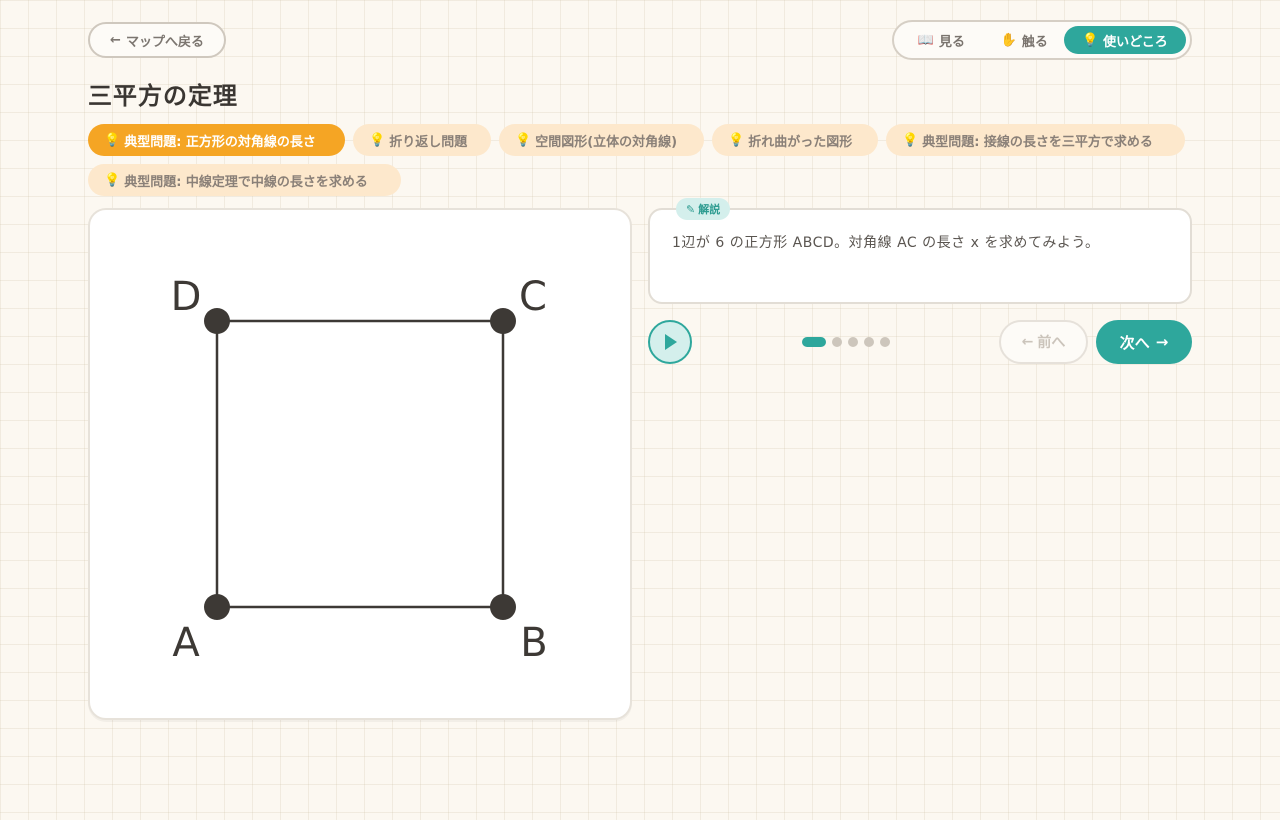 The image size is (1280, 820). Describe the element at coordinates (691, 209) in the screenshot. I see `pencil-icon: ✎` at that location.